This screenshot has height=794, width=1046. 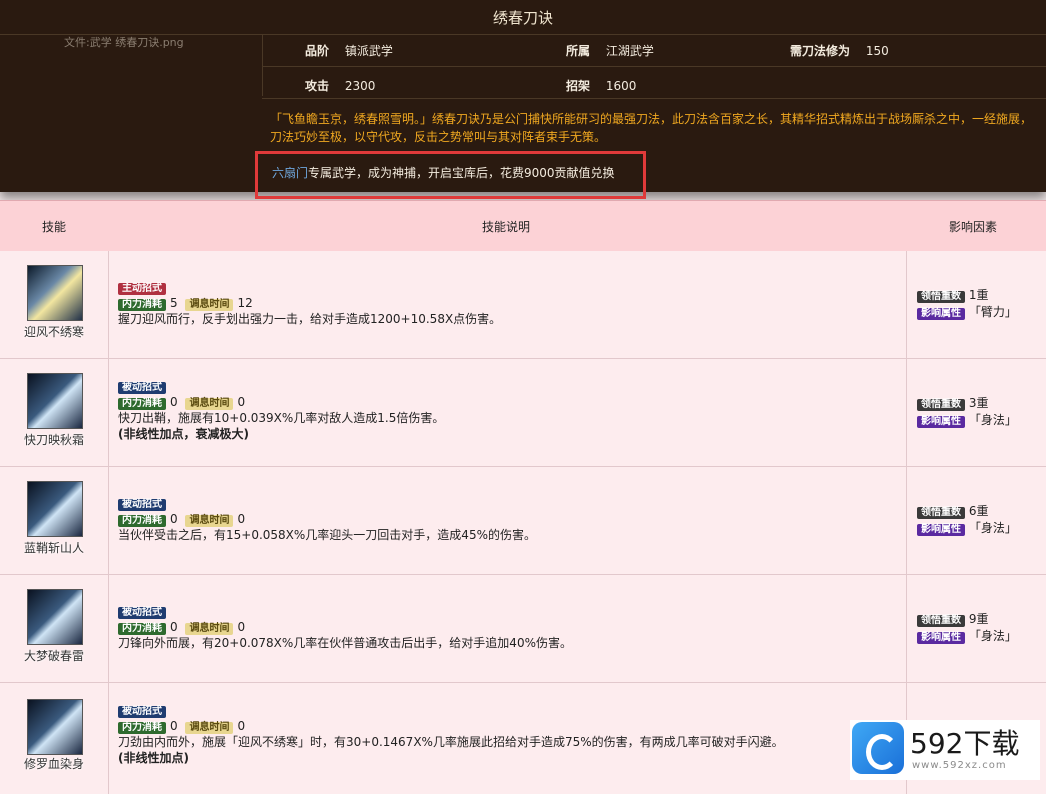 I want to click on requirement-label: 需刀法修为, so click(x=820, y=51).